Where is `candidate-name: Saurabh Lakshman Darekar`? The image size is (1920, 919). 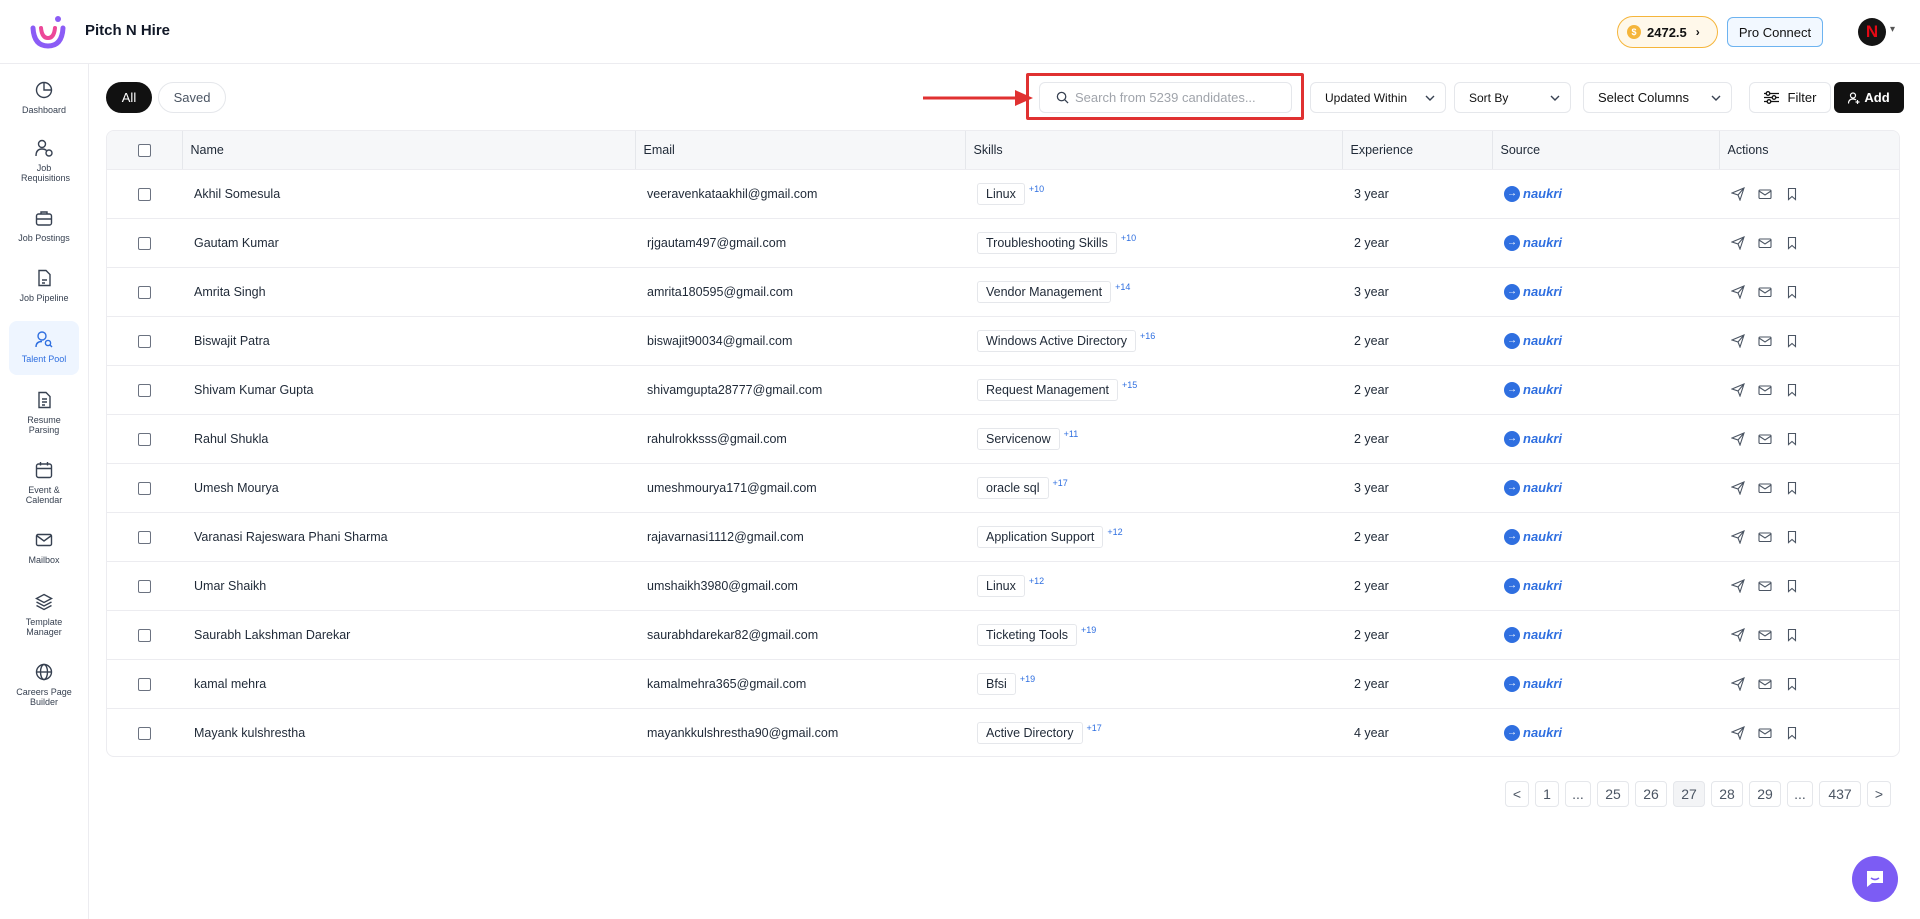
candidate-name: Saurabh Lakshman Darekar is located at coordinates (408, 634).